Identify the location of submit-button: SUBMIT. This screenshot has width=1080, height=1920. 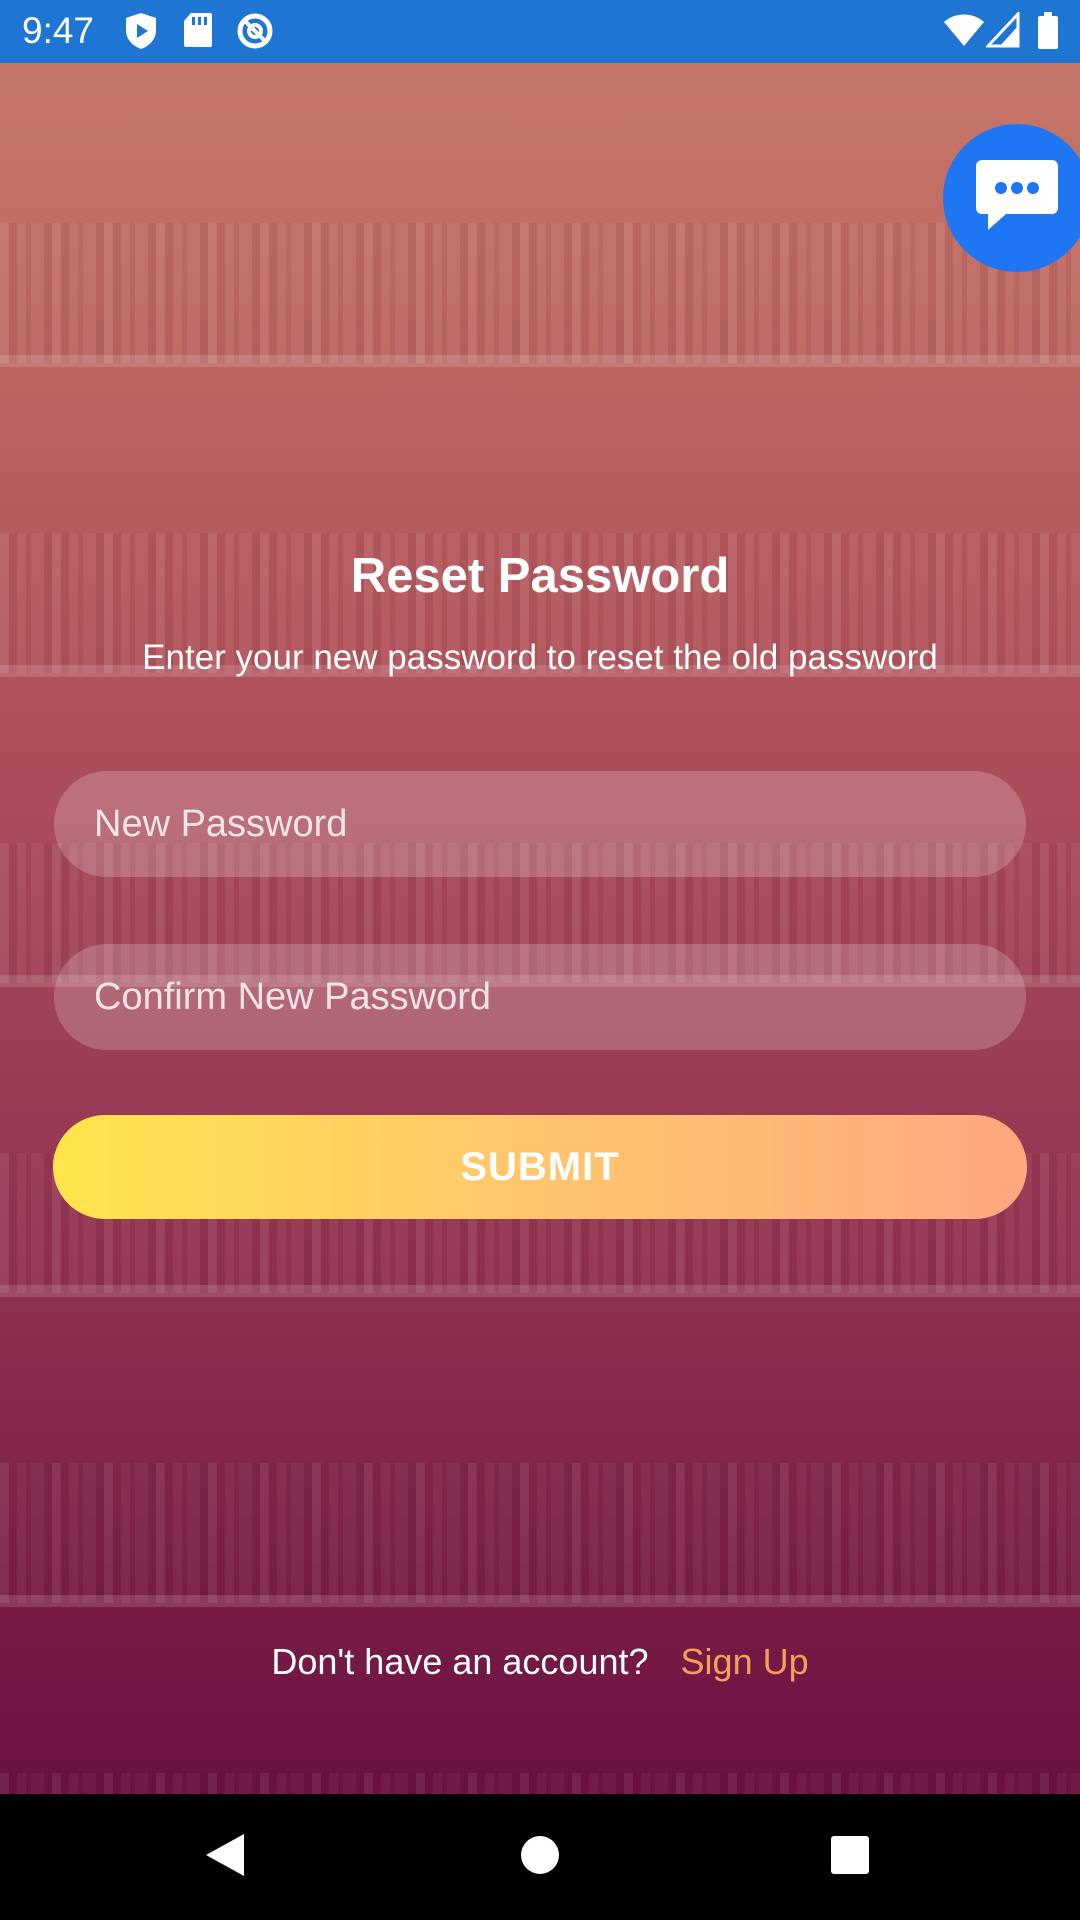
(540, 1167).